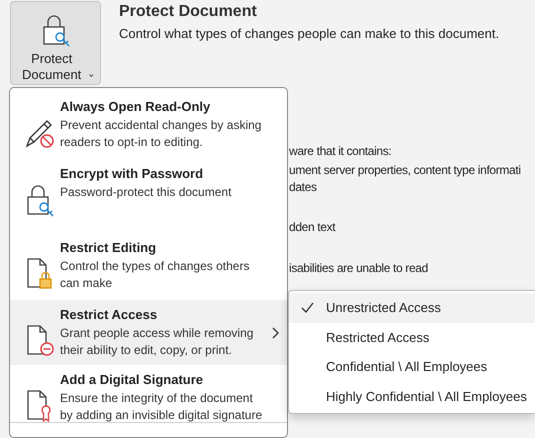  Describe the element at coordinates (412, 396) in the screenshot. I see `submenu-item: Highly Confidential \ All Employees` at that location.